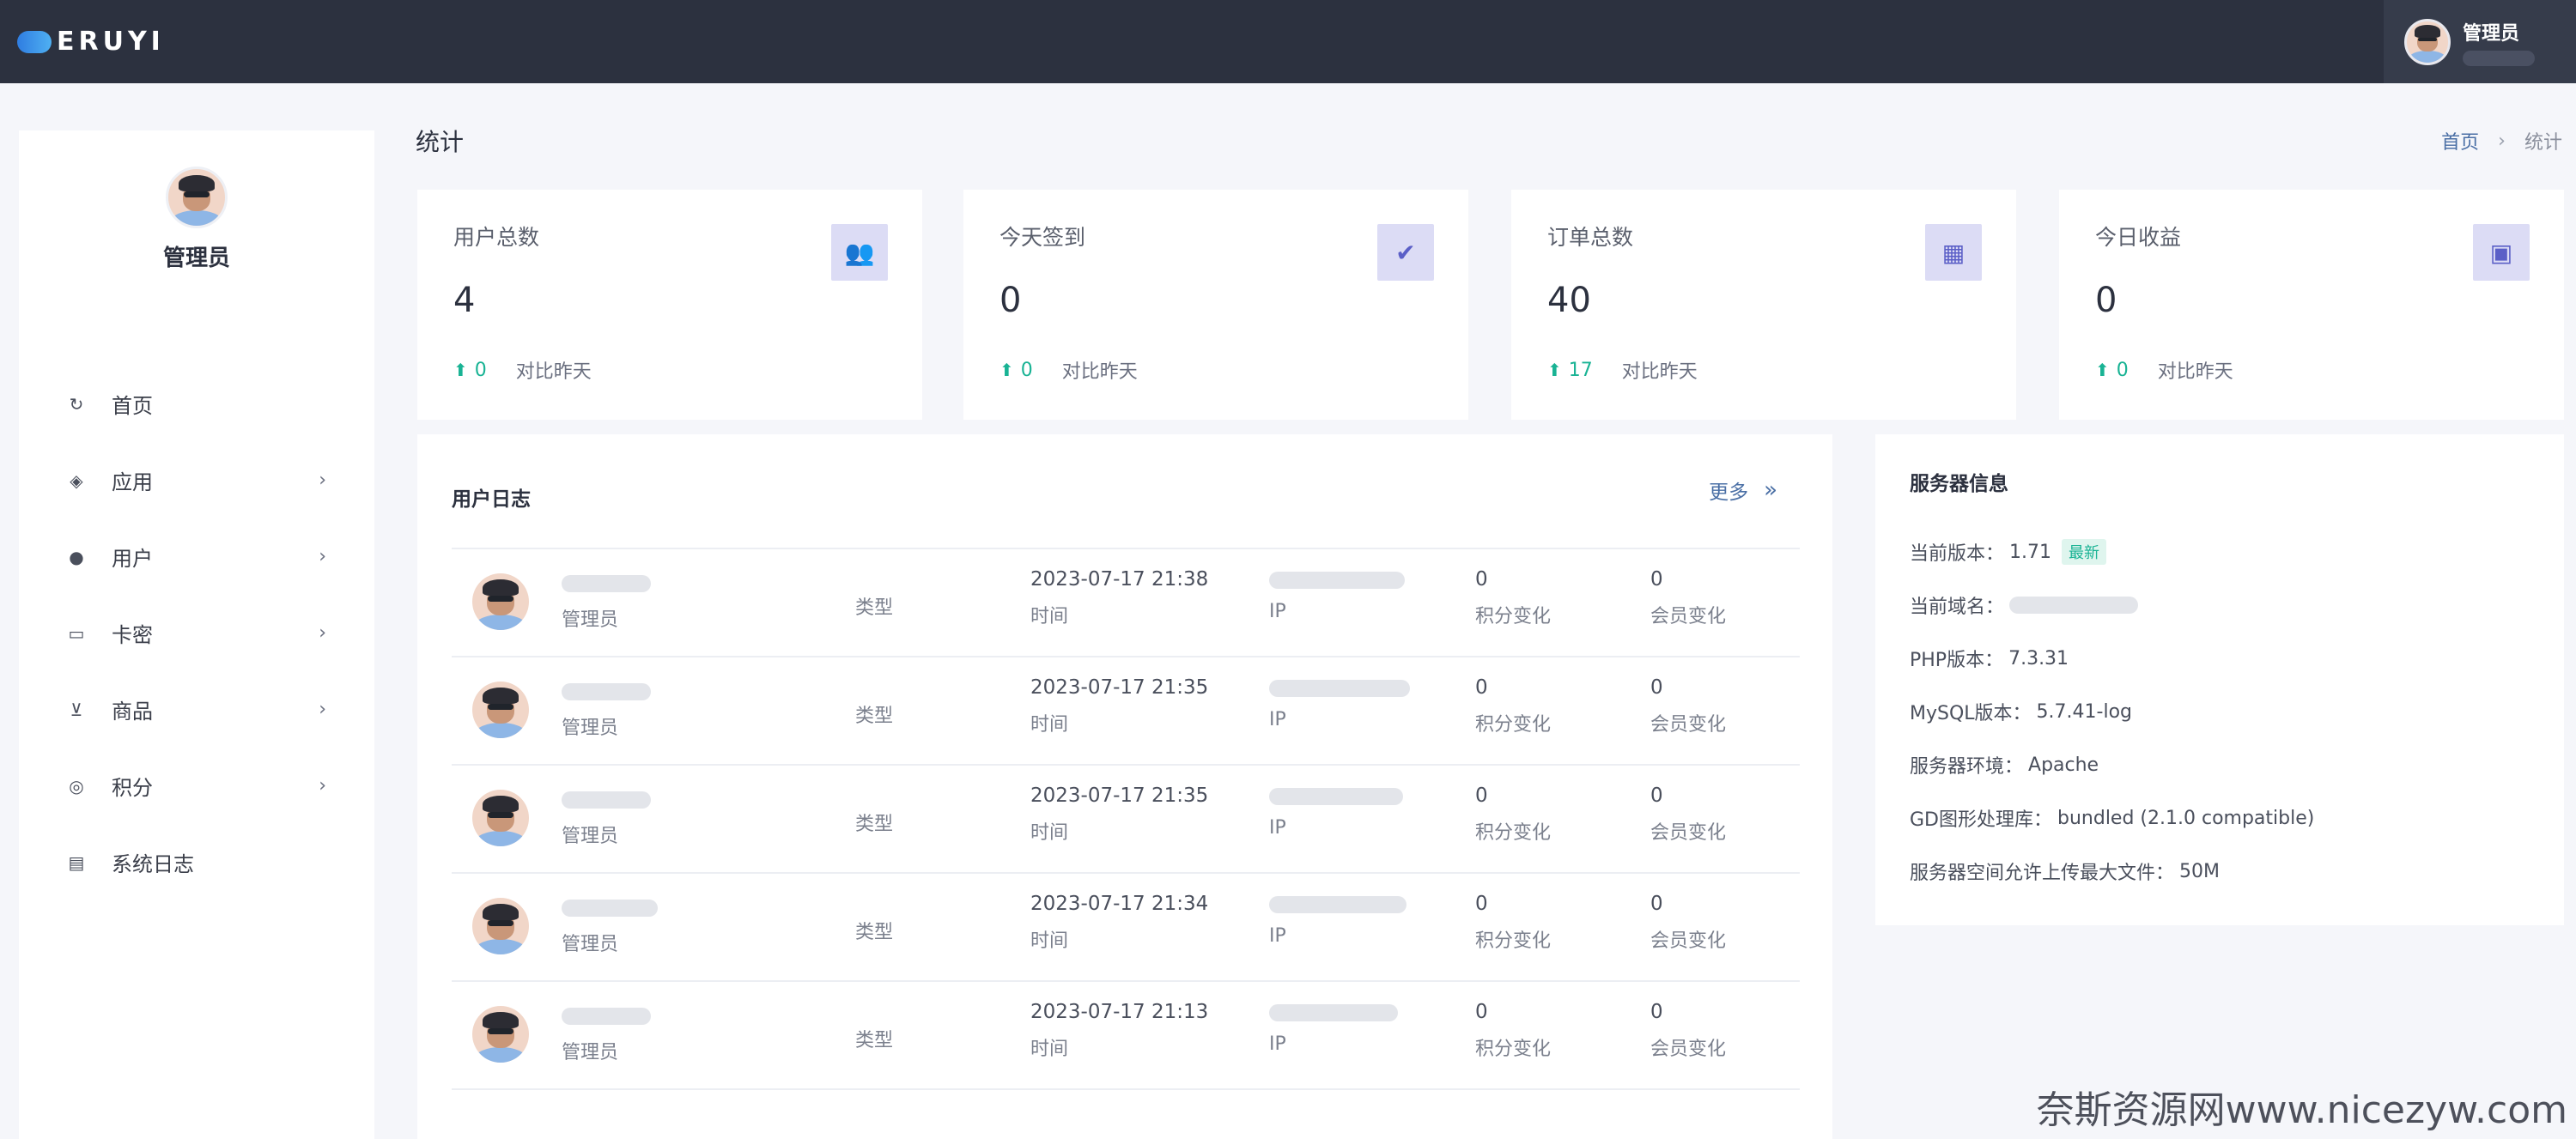  I want to click on top-bar: ERUYI 管理员, so click(1288, 41).